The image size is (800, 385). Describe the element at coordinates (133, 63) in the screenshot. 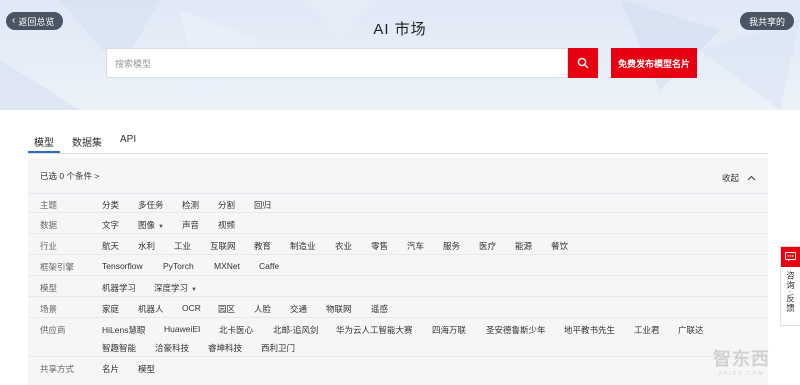

I see `search-placeholder: 搜索模型` at that location.